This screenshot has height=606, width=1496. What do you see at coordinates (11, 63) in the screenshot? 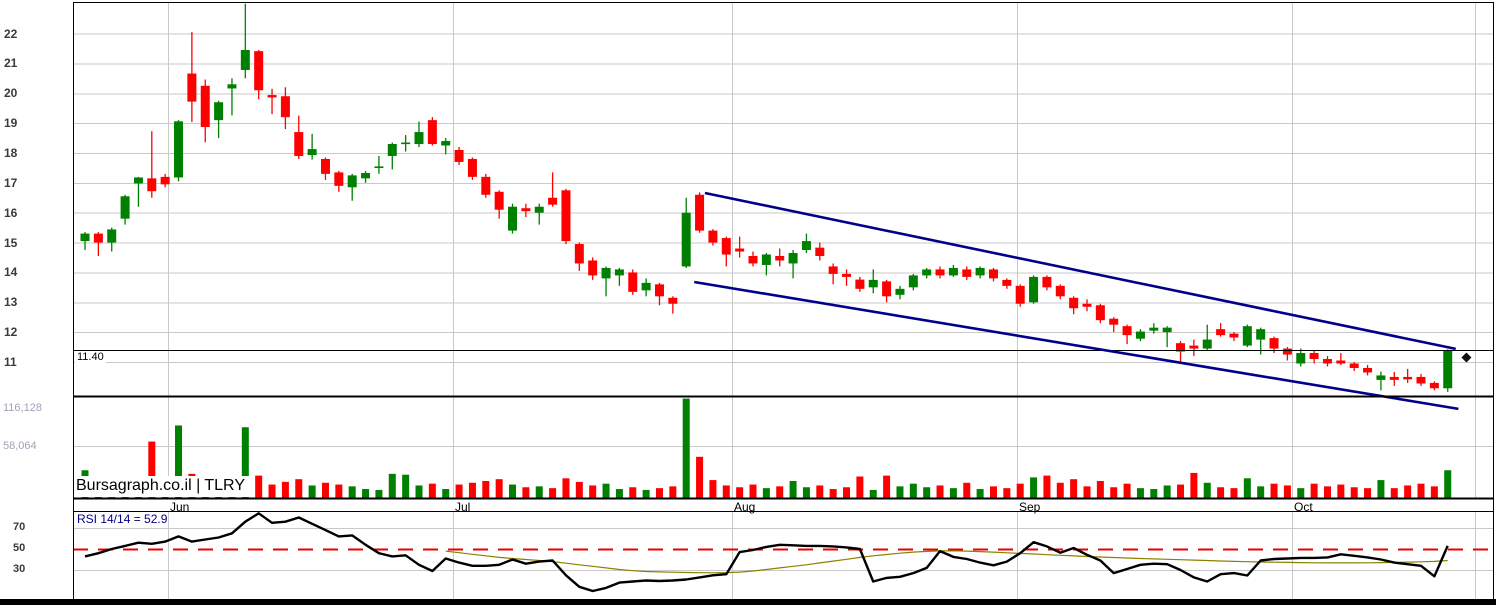
I see `price-axis-tick: 21` at bounding box center [11, 63].